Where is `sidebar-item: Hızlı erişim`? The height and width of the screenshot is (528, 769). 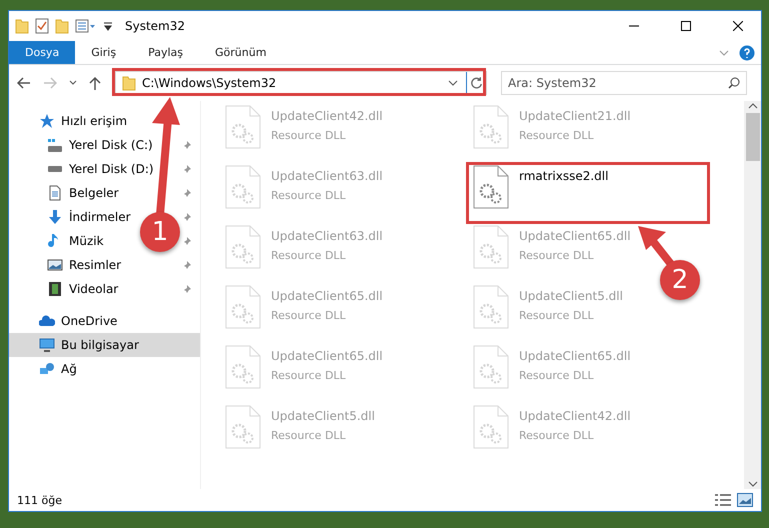 sidebar-item: Hızlı erişim is located at coordinates (104, 121).